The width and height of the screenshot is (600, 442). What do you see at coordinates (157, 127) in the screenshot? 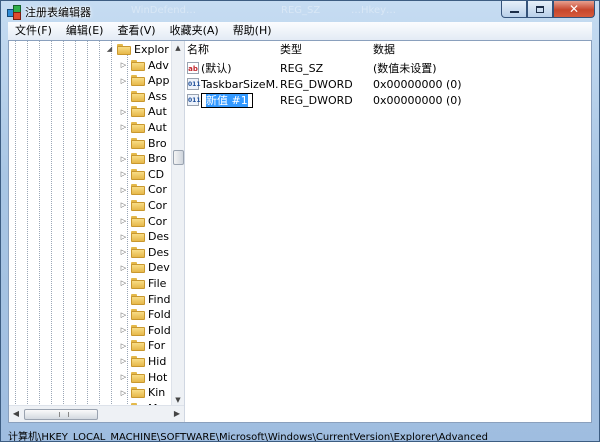
I see `tree-item-label: Aut` at bounding box center [157, 127].